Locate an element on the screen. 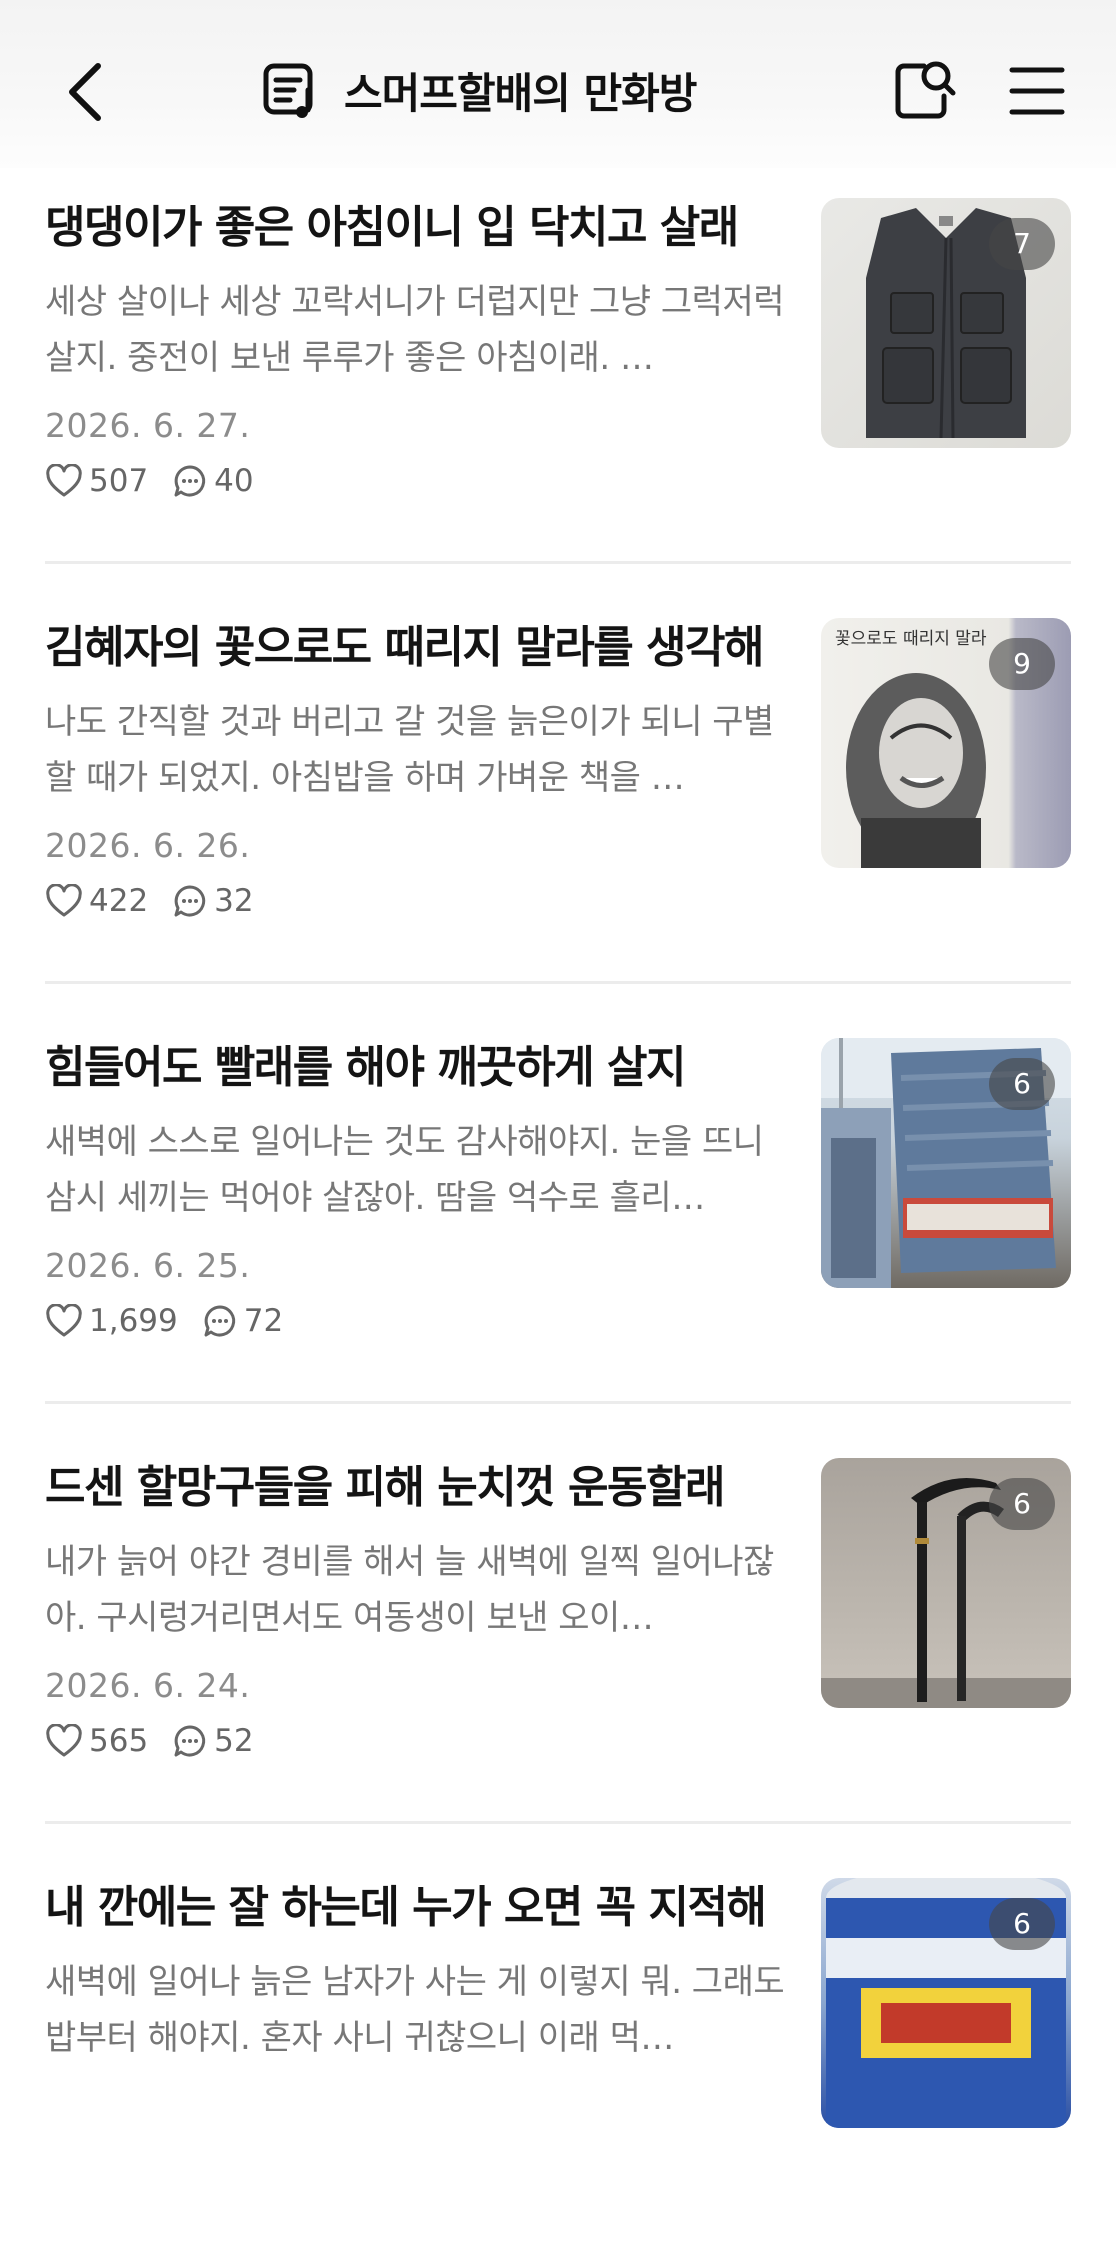 The width and height of the screenshot is (1116, 2268). top-app-bar: 스머프할배의 만화방 is located at coordinates (558, 84).